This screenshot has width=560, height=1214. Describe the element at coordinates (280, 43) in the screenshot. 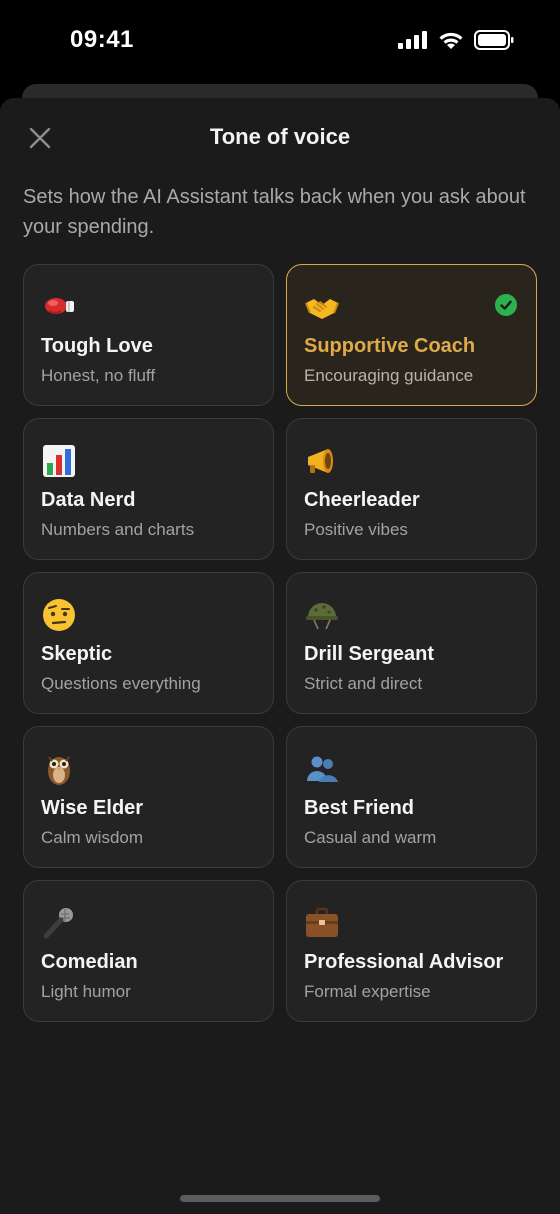

I see `status-bar: 09:41` at that location.